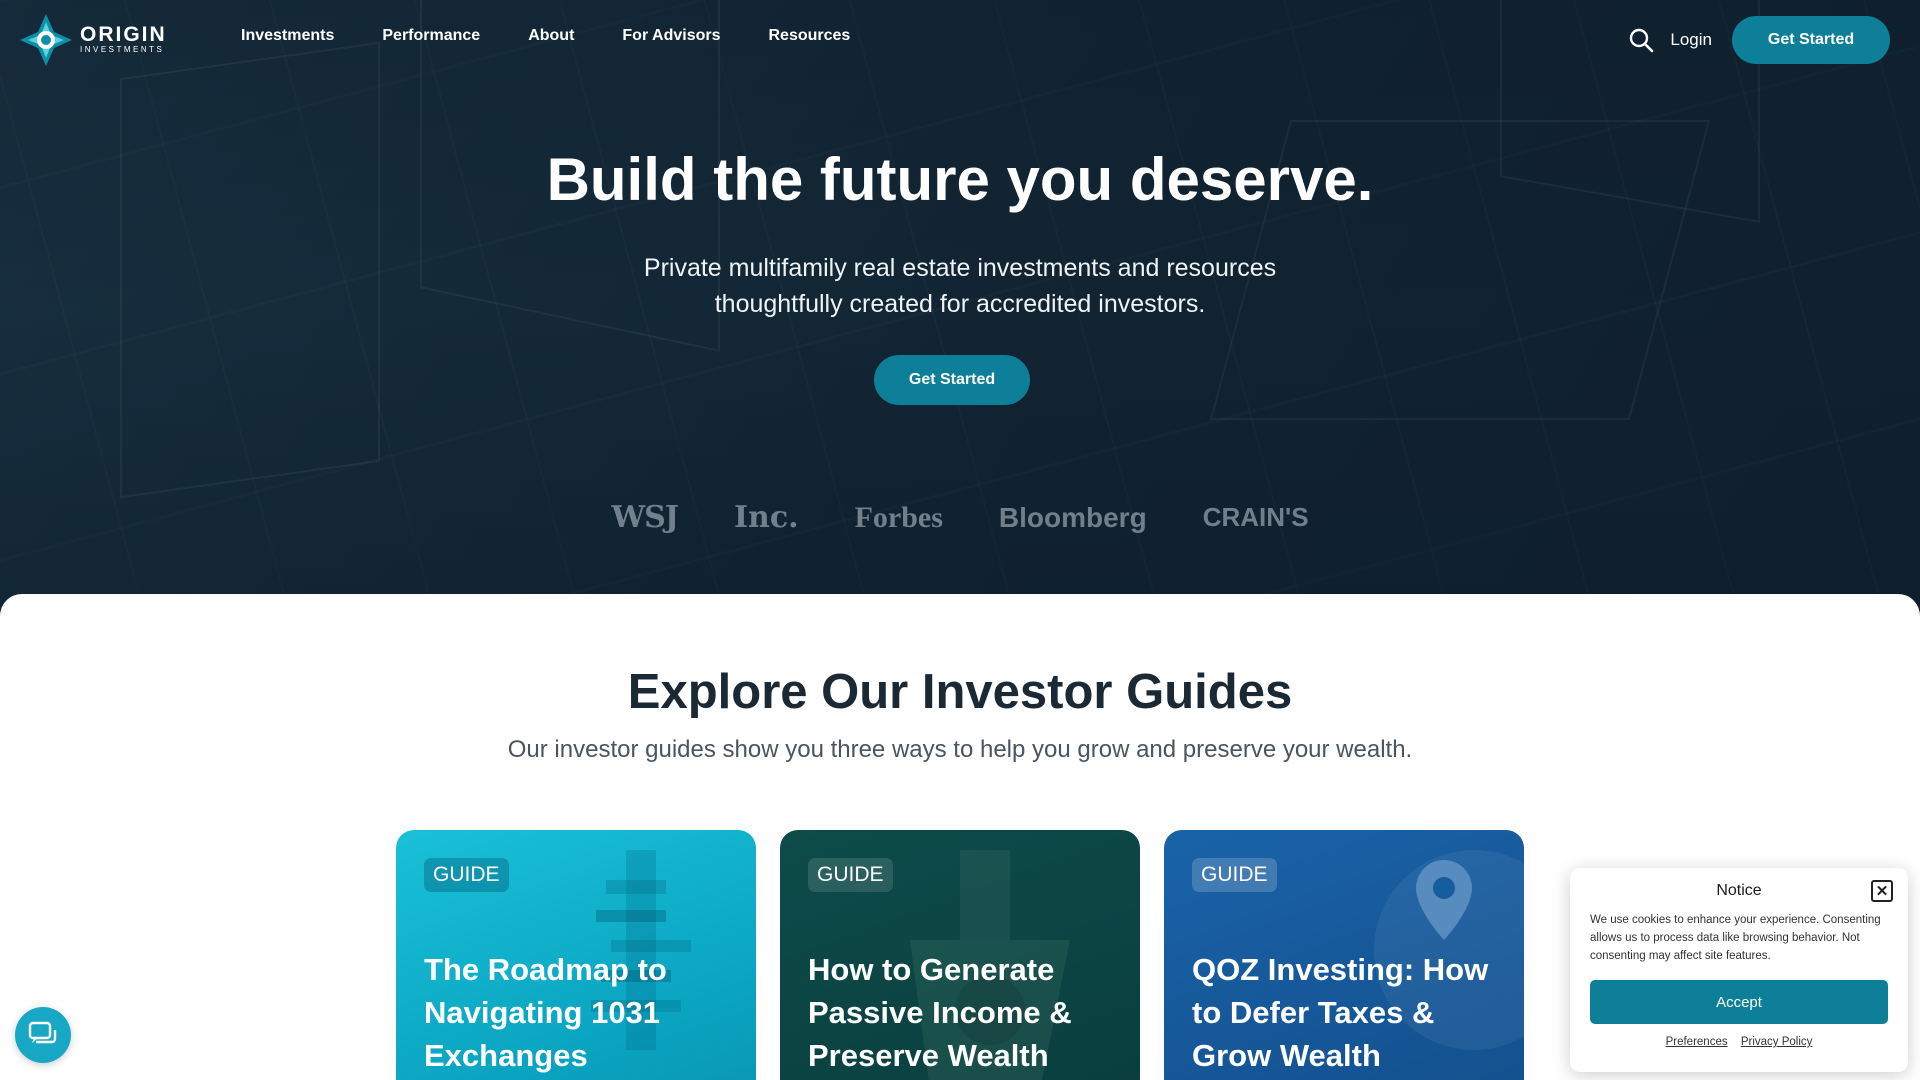 This screenshot has height=1080, width=1920. I want to click on nav-link-investments: Investments, so click(287, 36).